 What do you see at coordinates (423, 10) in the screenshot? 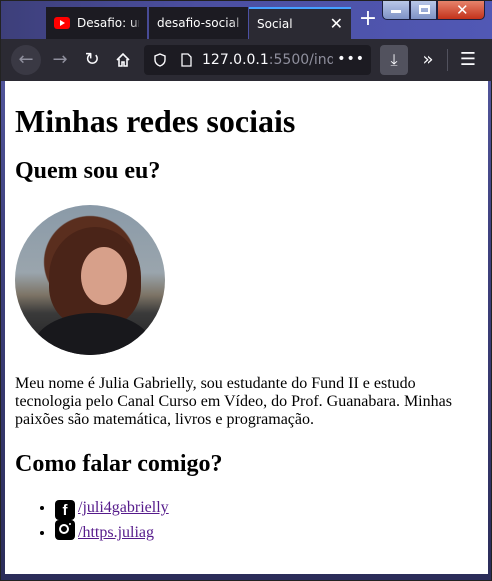
I see `maximize-button` at bounding box center [423, 10].